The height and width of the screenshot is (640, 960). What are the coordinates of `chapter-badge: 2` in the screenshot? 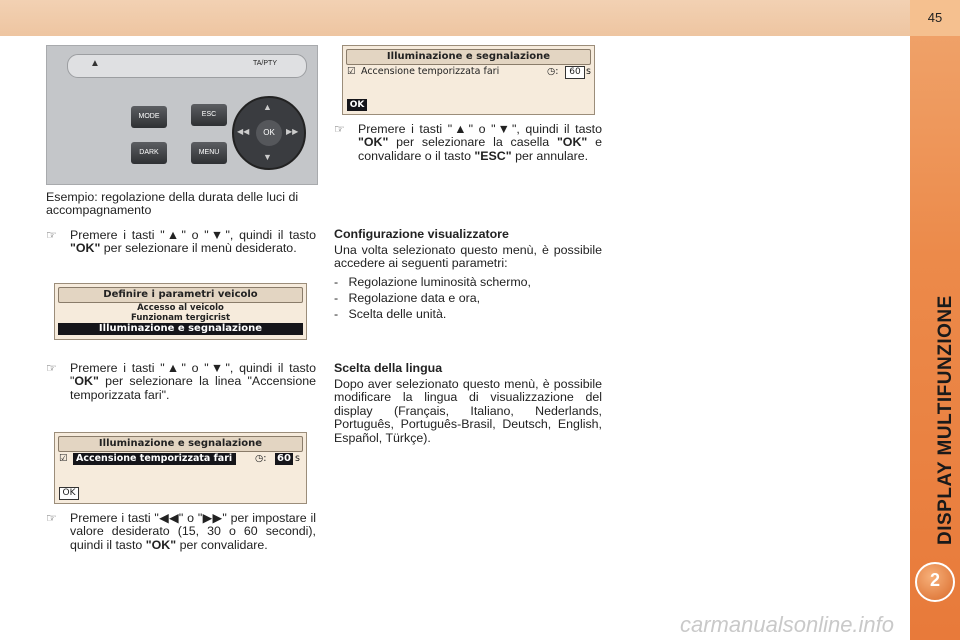 It's located at (935, 582).